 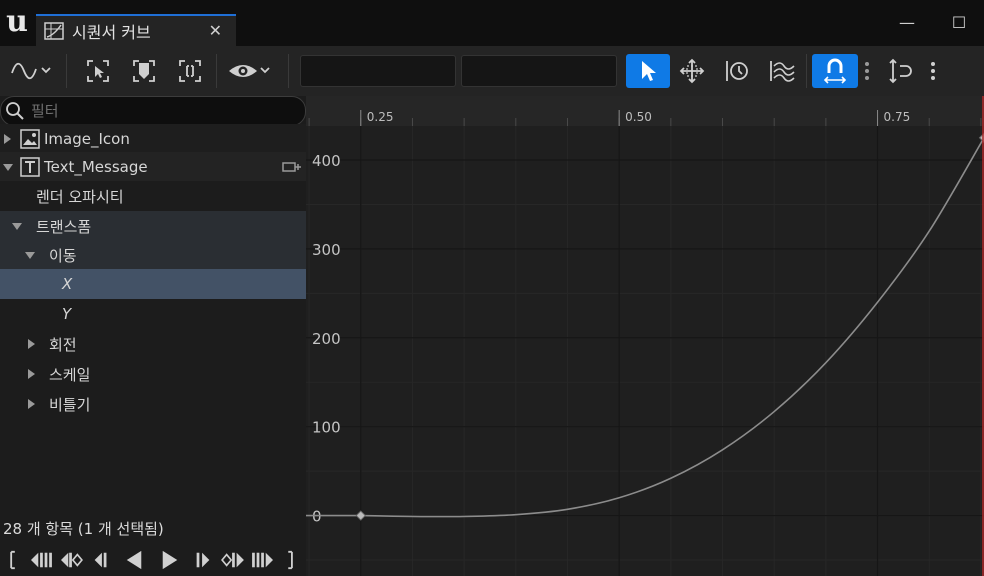 What do you see at coordinates (291, 560) in the screenshot?
I see `range-end-icon` at bounding box center [291, 560].